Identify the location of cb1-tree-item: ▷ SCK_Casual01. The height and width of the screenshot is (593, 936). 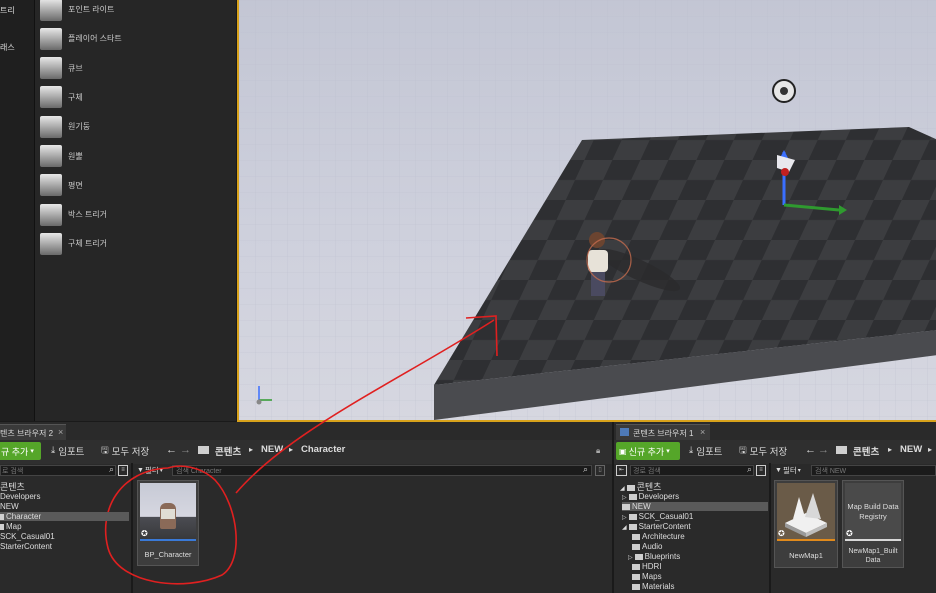
(657, 516).